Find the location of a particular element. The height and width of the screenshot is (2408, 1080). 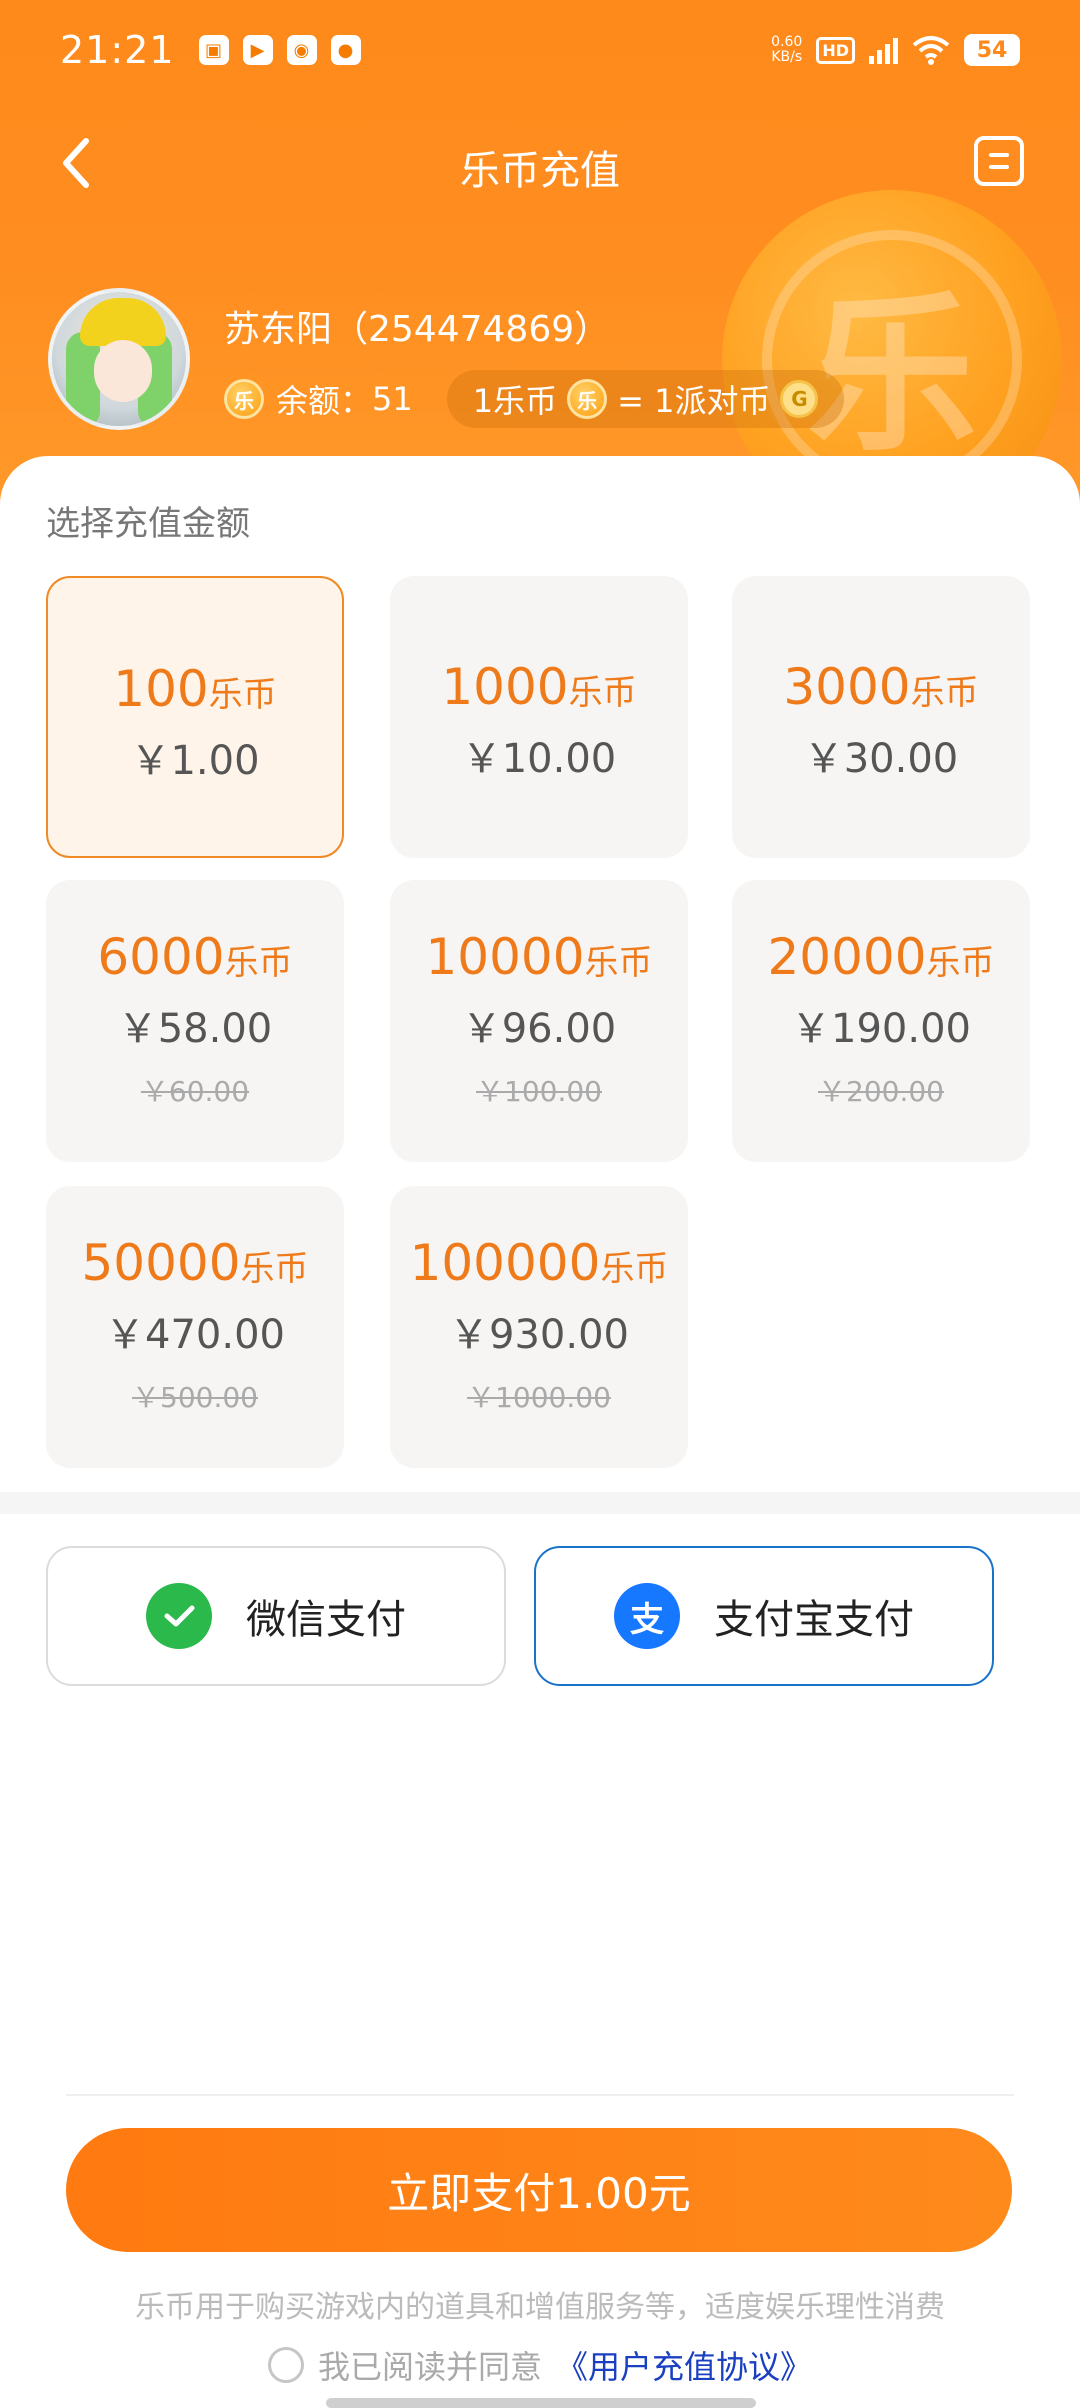

alipay-button: 支 支付宝支付 is located at coordinates (764, 1616).